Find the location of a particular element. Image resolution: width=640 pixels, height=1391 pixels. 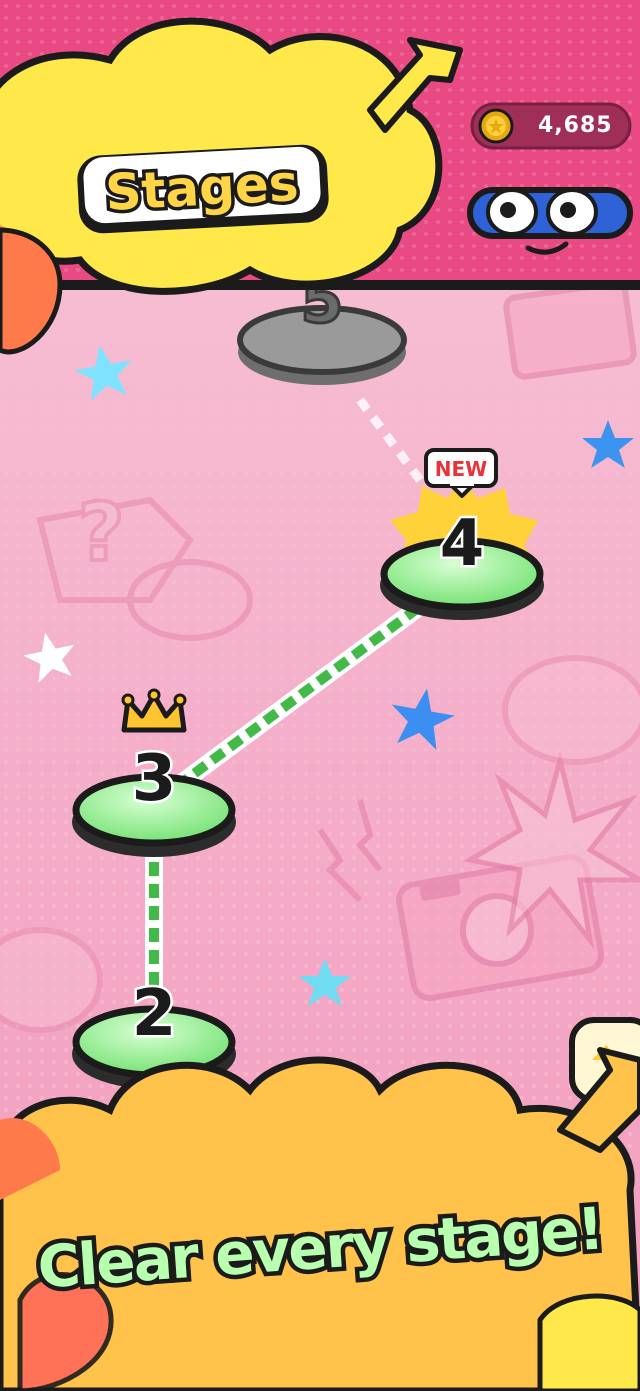

coin-icon is located at coordinates (496, 126).